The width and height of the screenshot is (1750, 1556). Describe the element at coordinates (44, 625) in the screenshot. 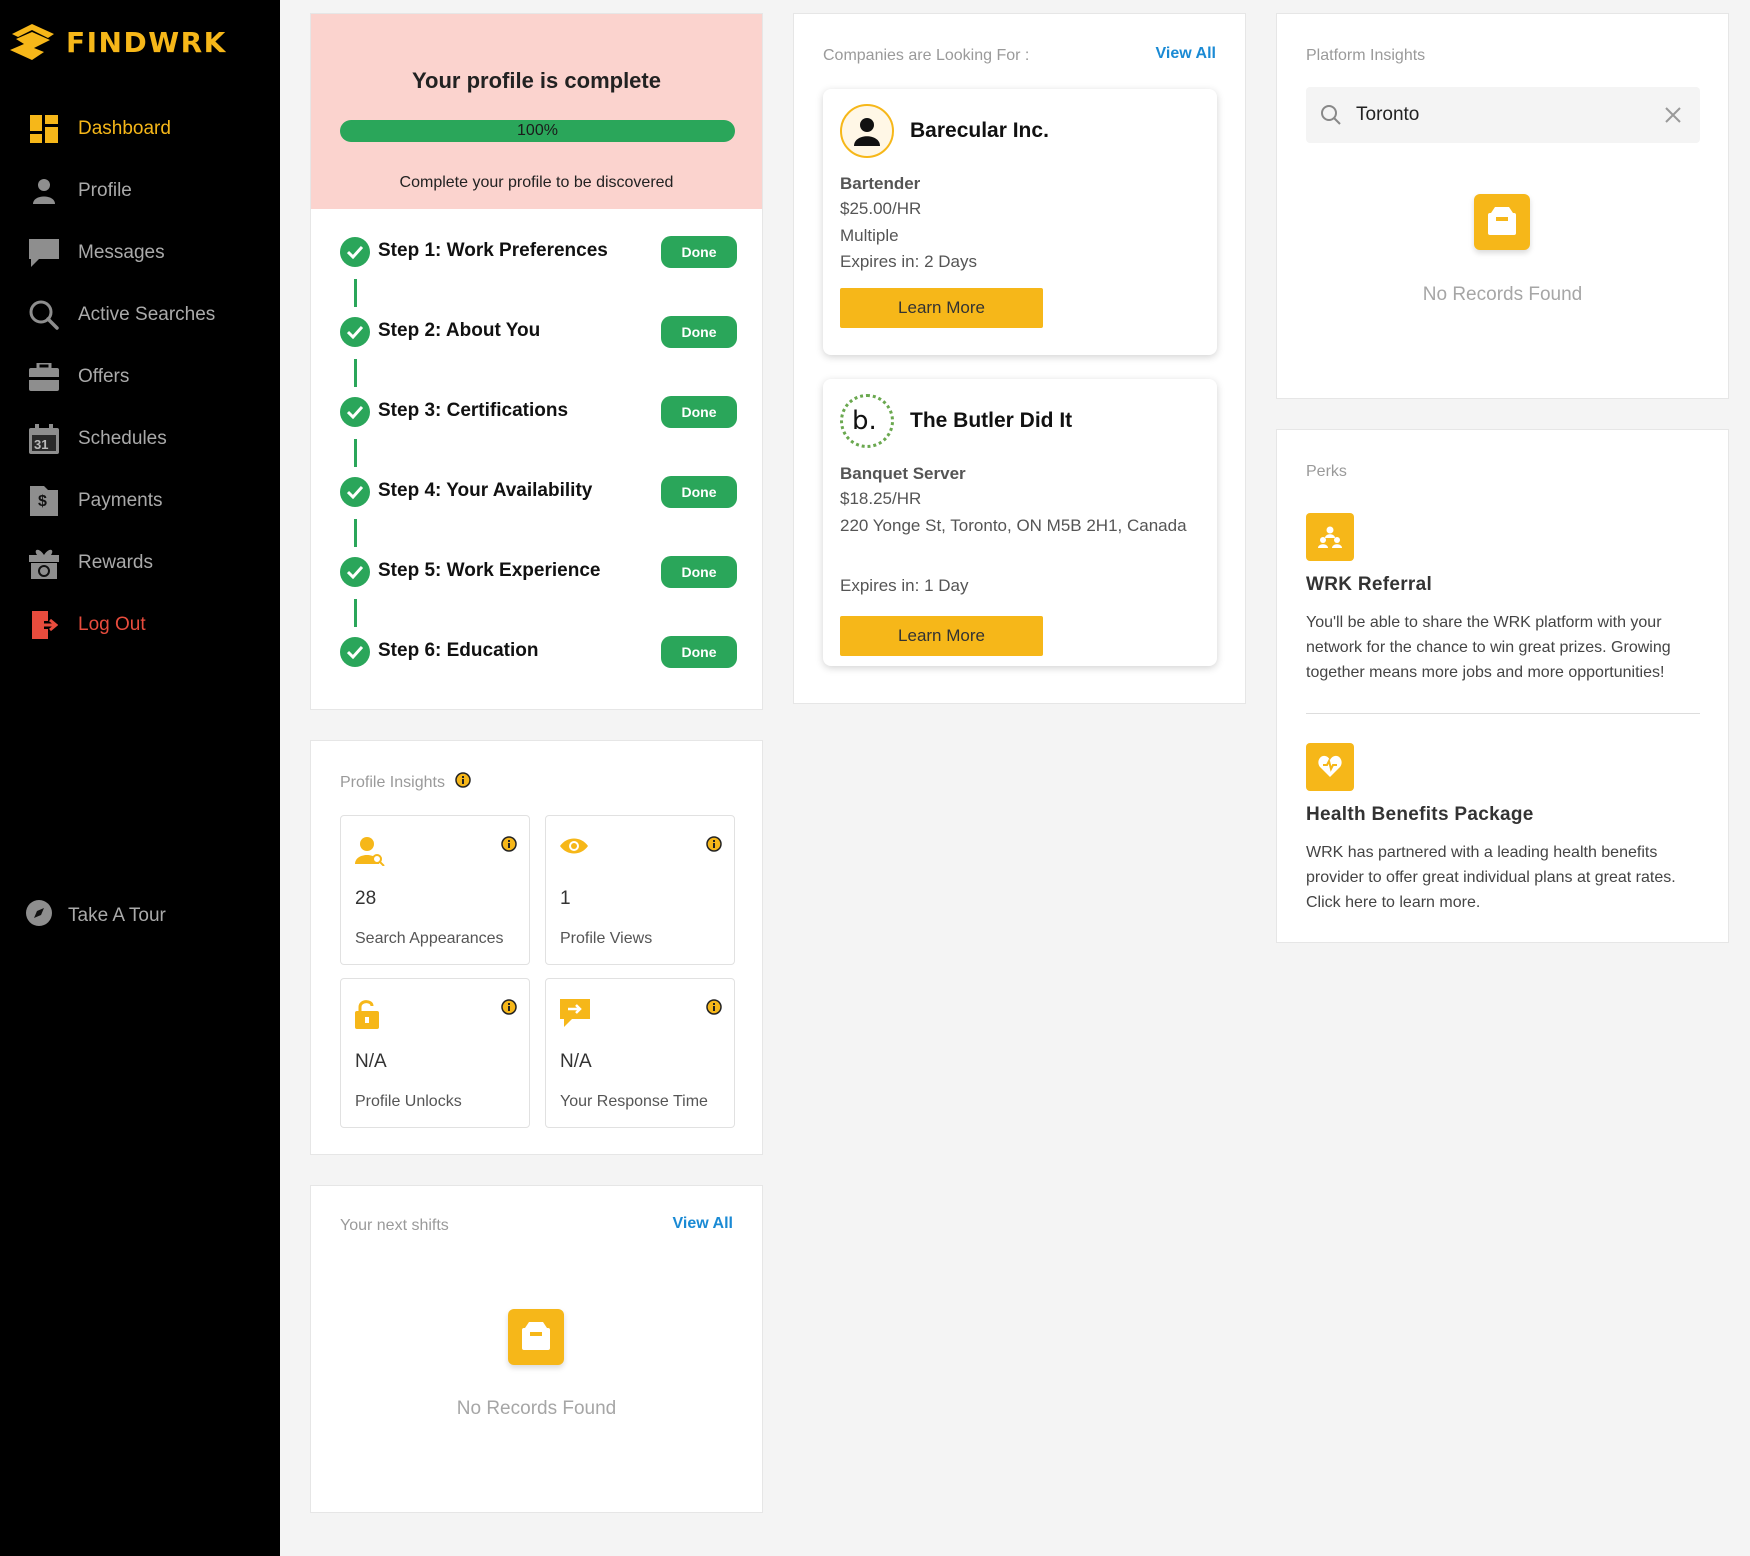

I see `logout-icon` at that location.